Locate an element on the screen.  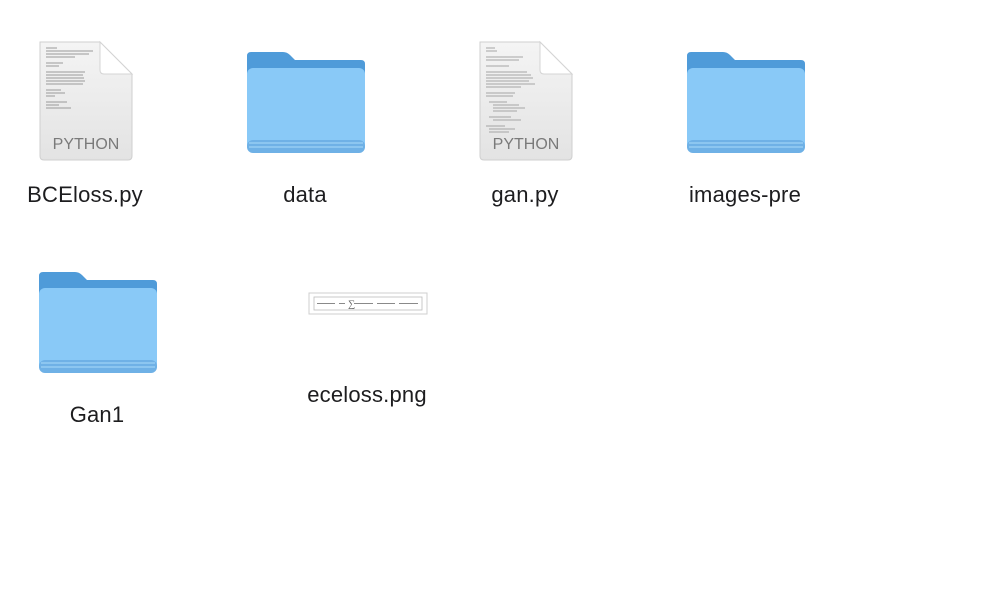
file-item-eceloss: ∑ eceloss.png is located at coordinates (367, 347).